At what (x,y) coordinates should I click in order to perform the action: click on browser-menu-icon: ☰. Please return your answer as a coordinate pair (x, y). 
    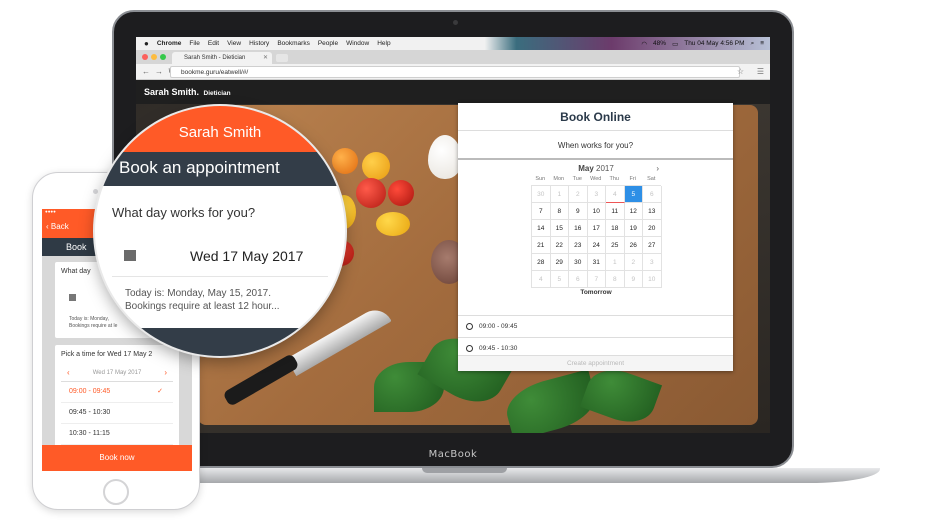
    Looking at the image, I should click on (760, 71).